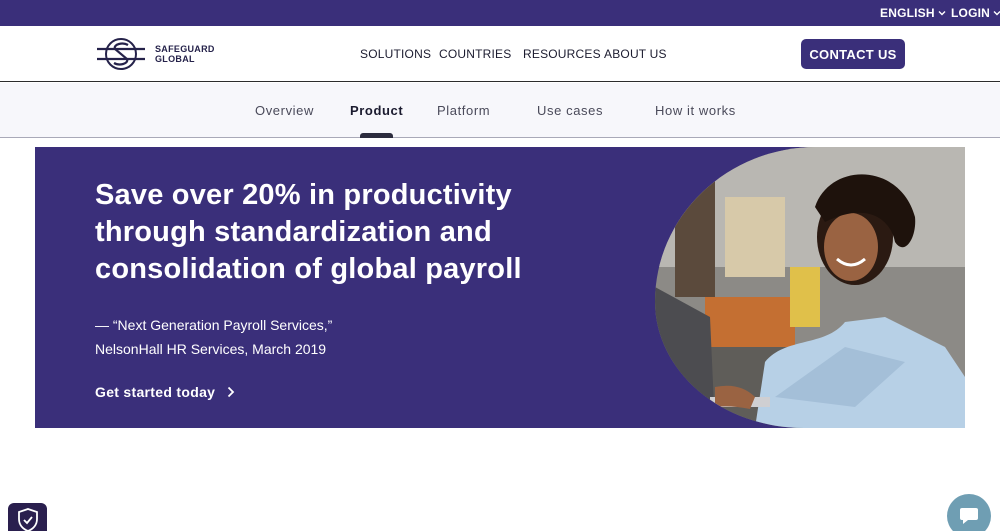 Image resolution: width=1000 pixels, height=531 pixels. I want to click on tab-platform: Platform, so click(463, 110).